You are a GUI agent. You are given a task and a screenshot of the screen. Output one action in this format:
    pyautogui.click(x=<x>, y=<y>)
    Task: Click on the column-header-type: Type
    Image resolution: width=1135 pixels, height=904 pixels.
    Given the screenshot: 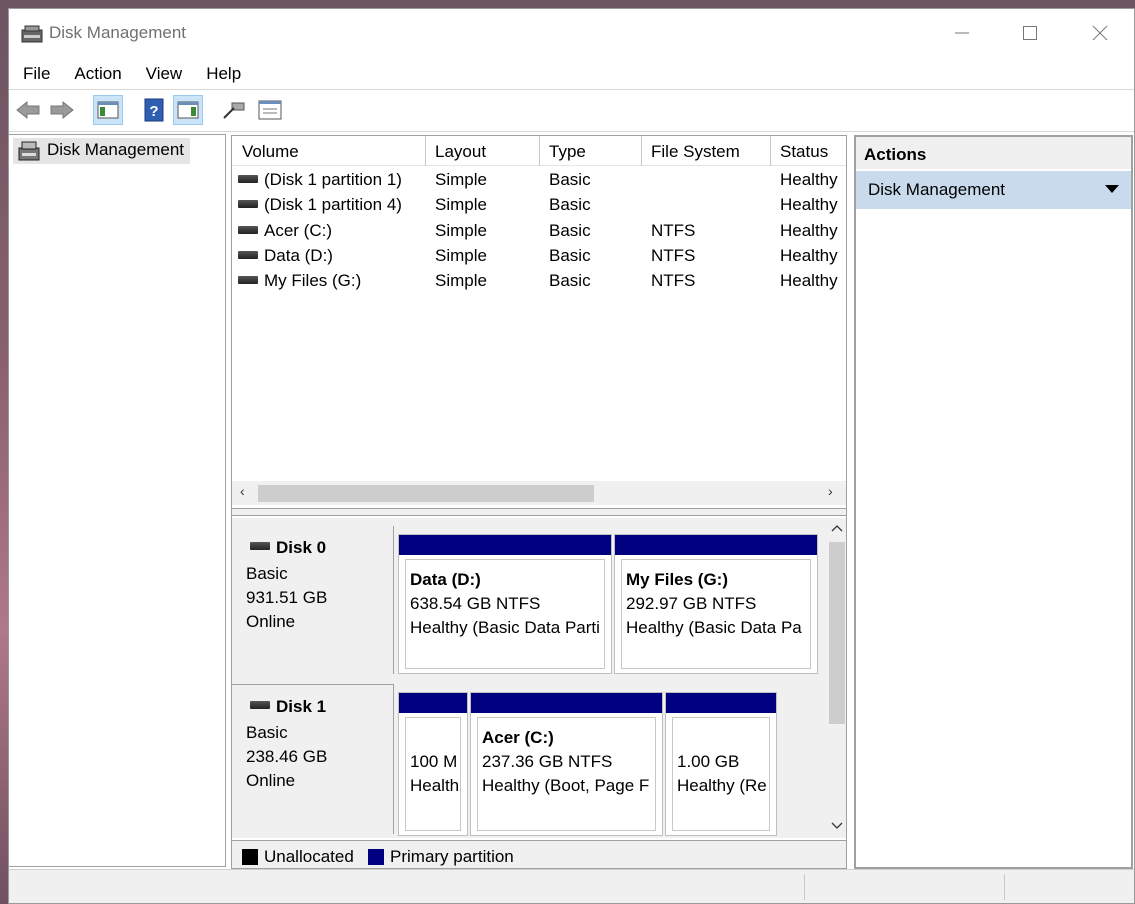 What is the action you would take?
    pyautogui.click(x=567, y=152)
    